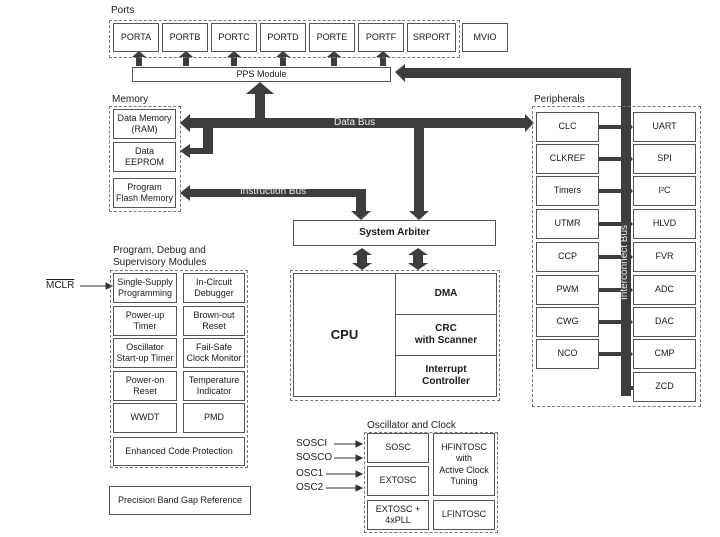 The image size is (720, 537). I want to click on data-memory-ram: Data Memory (RAM), so click(144, 124).